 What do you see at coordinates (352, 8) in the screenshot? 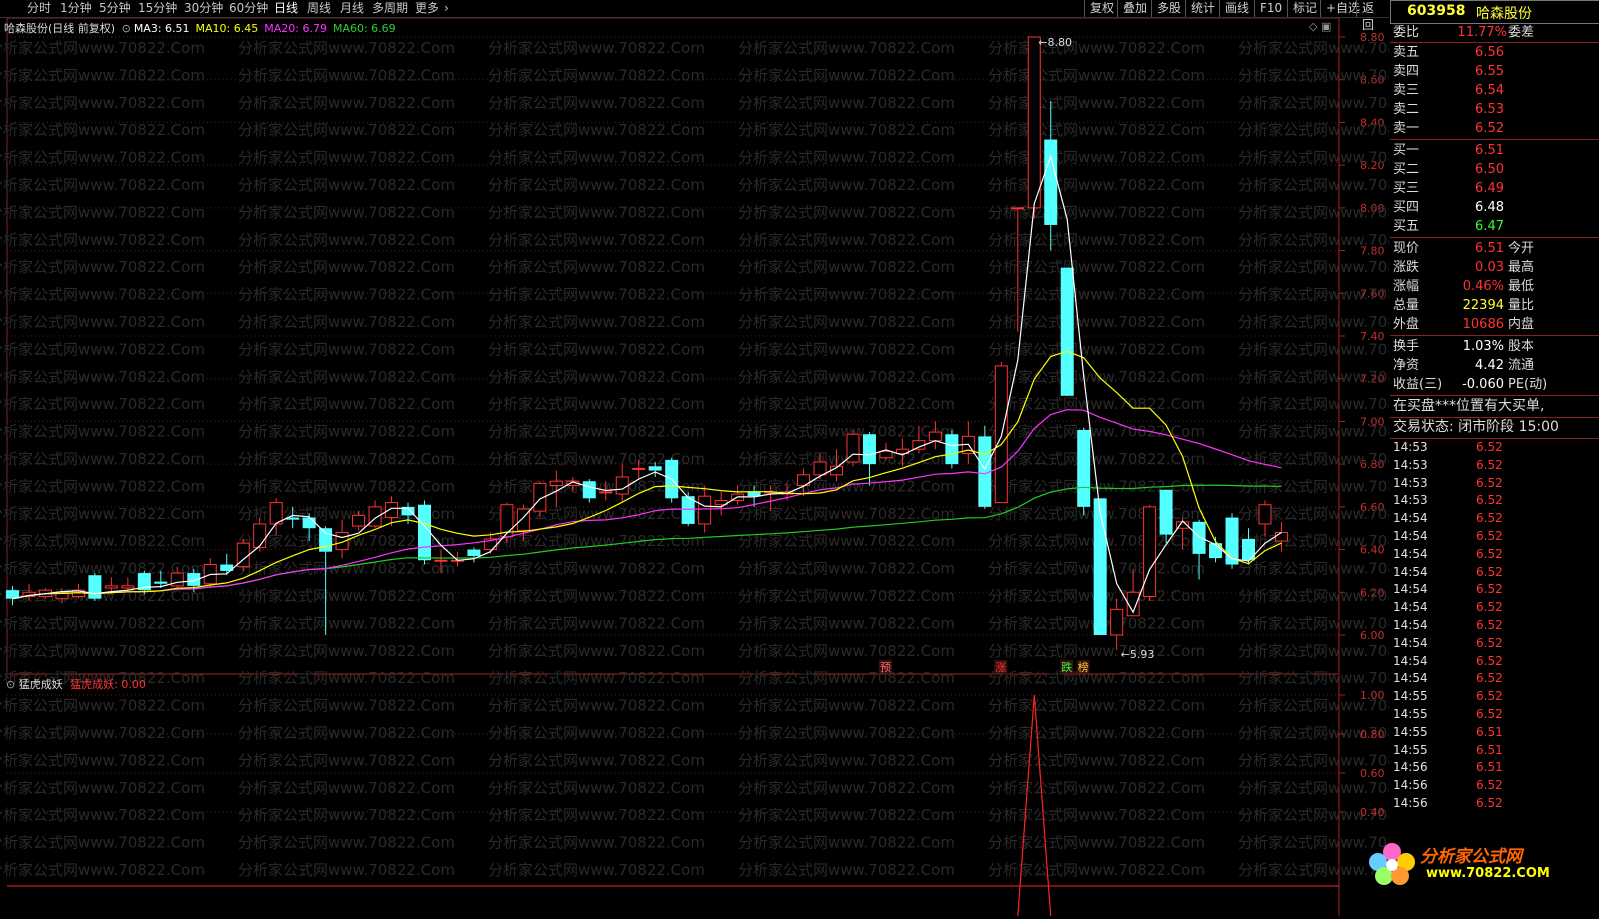
I see `period-tab: 月线` at bounding box center [352, 8].